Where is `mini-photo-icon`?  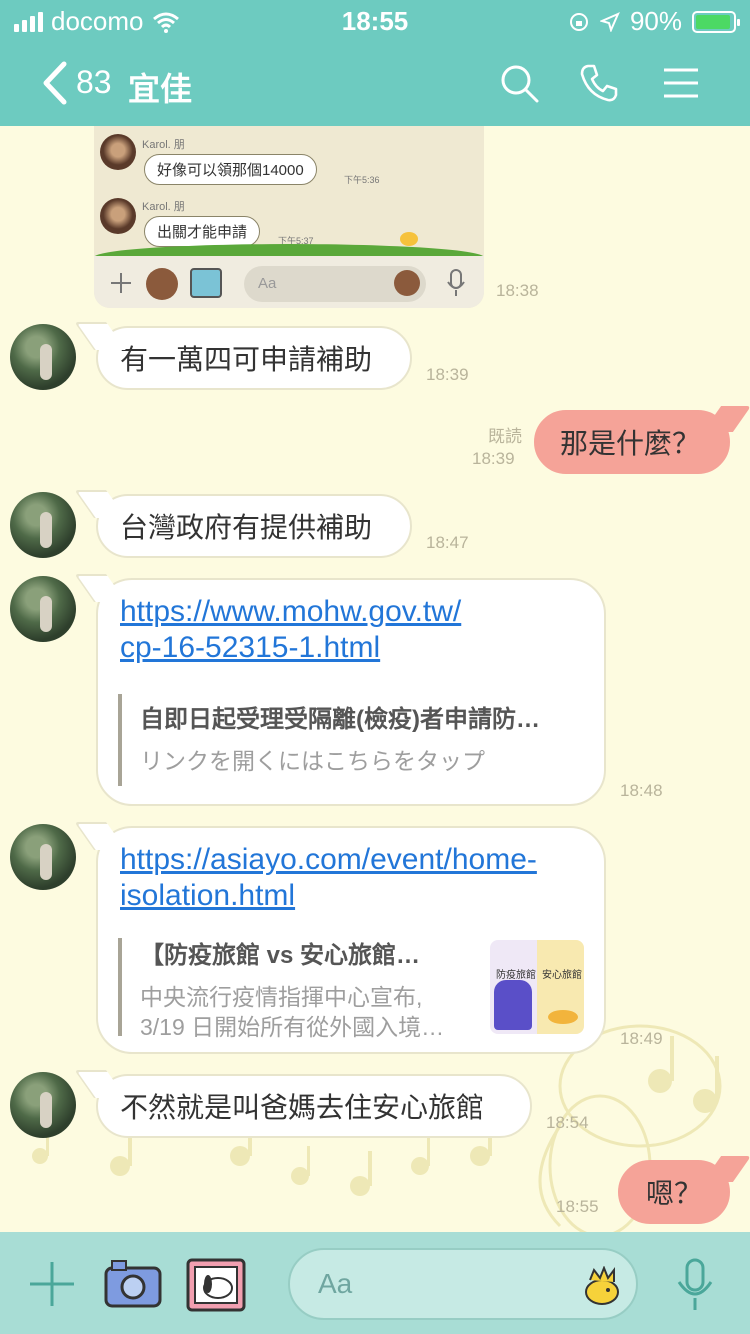 mini-photo-icon is located at coordinates (206, 283).